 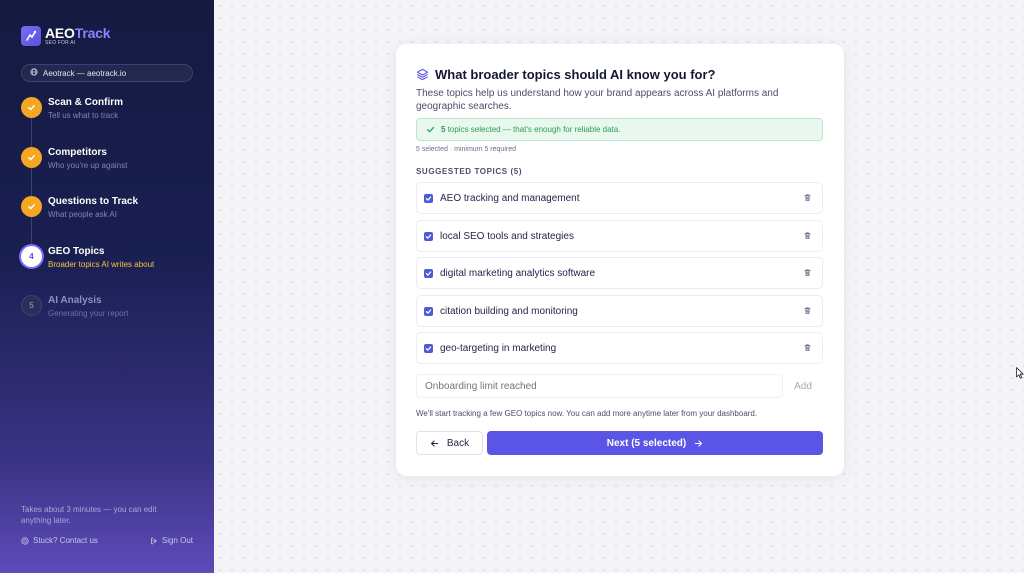 I want to click on topic-row: geo-targeting in marketing, so click(x=619, y=348).